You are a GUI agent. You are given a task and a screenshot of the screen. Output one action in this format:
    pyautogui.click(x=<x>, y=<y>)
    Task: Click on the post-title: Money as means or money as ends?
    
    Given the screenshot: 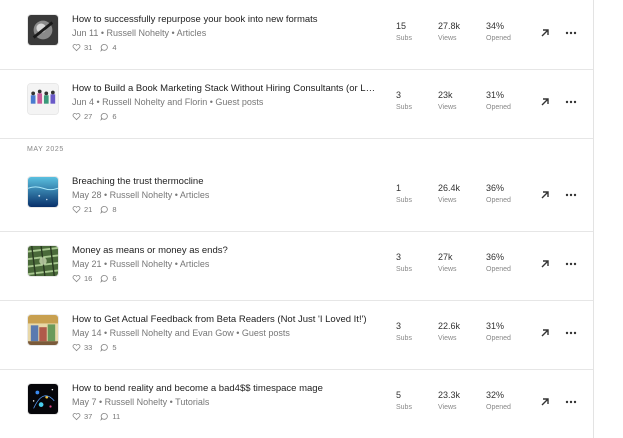 What is the action you would take?
    pyautogui.click(x=225, y=250)
    